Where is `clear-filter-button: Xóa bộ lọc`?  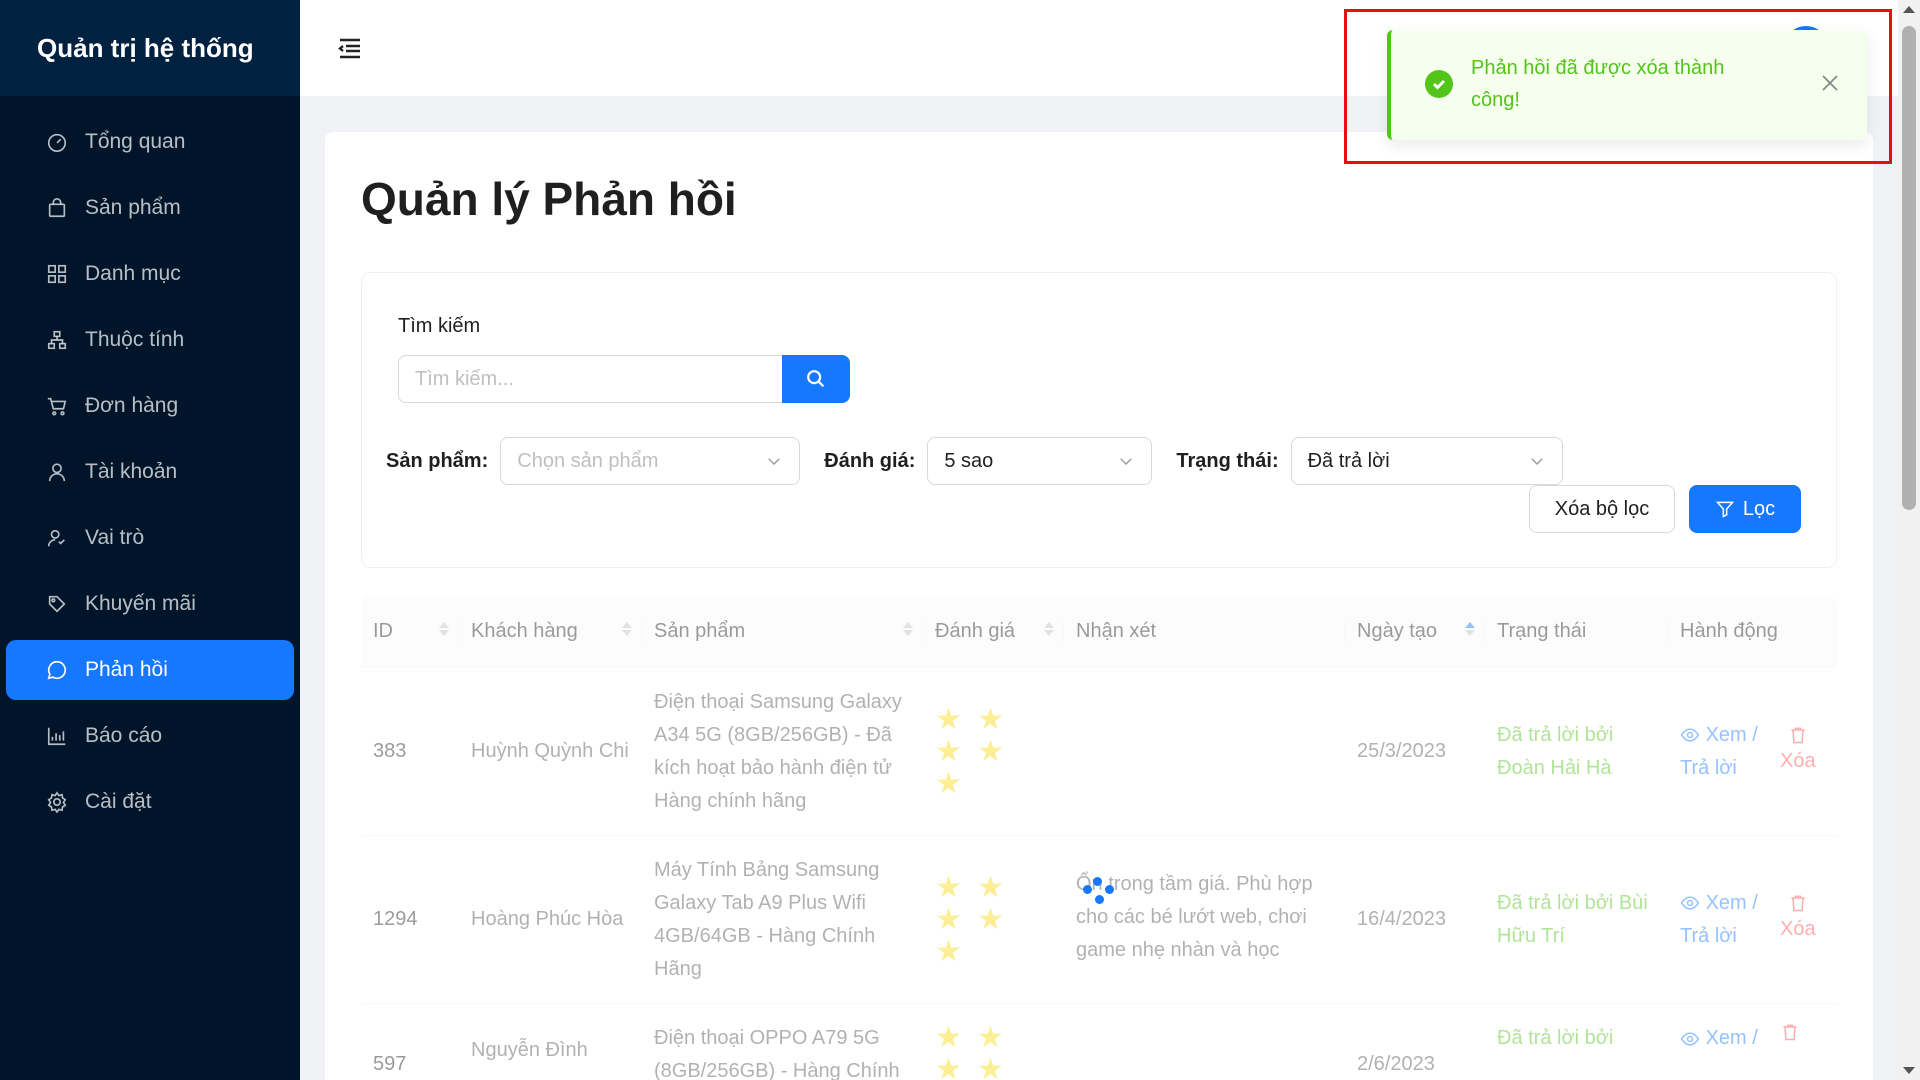
clear-filter-button: Xóa bộ lọc is located at coordinates (1602, 509).